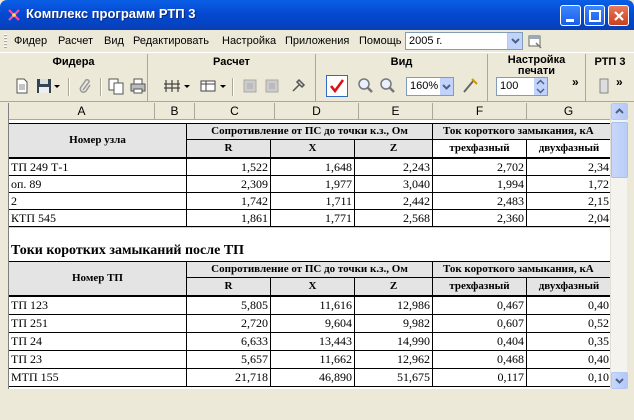 This screenshot has height=420, width=634. What do you see at coordinates (187, 86) in the screenshot?
I see `network-dropdown-icon` at bounding box center [187, 86].